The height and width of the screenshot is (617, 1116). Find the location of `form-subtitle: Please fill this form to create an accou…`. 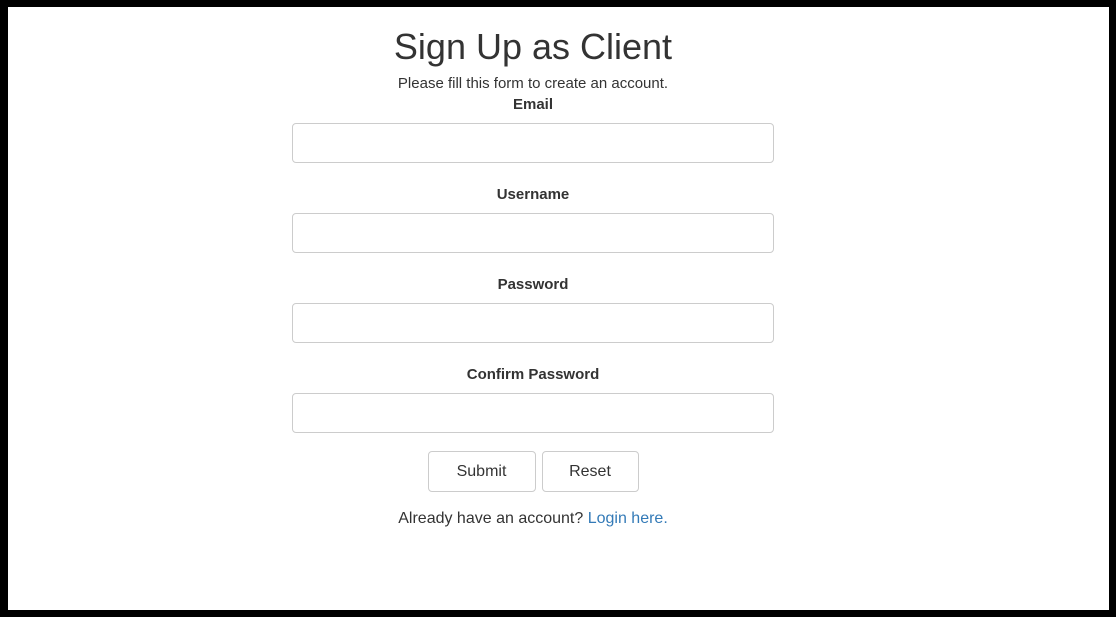

form-subtitle: Please fill this form to create an accou… is located at coordinates (533, 83).